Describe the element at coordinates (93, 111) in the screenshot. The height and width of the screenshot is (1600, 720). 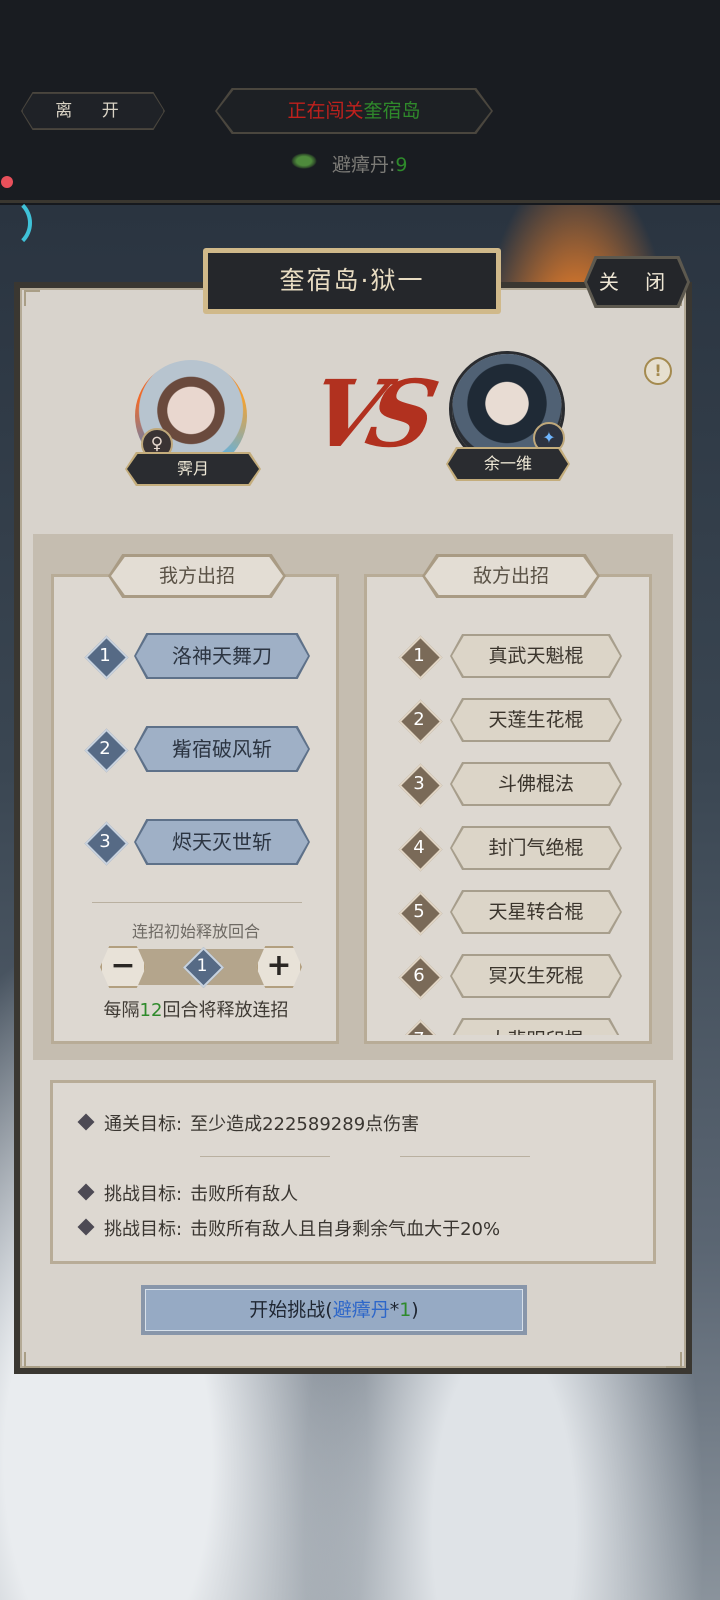
I see `leave-button: 离 开` at that location.